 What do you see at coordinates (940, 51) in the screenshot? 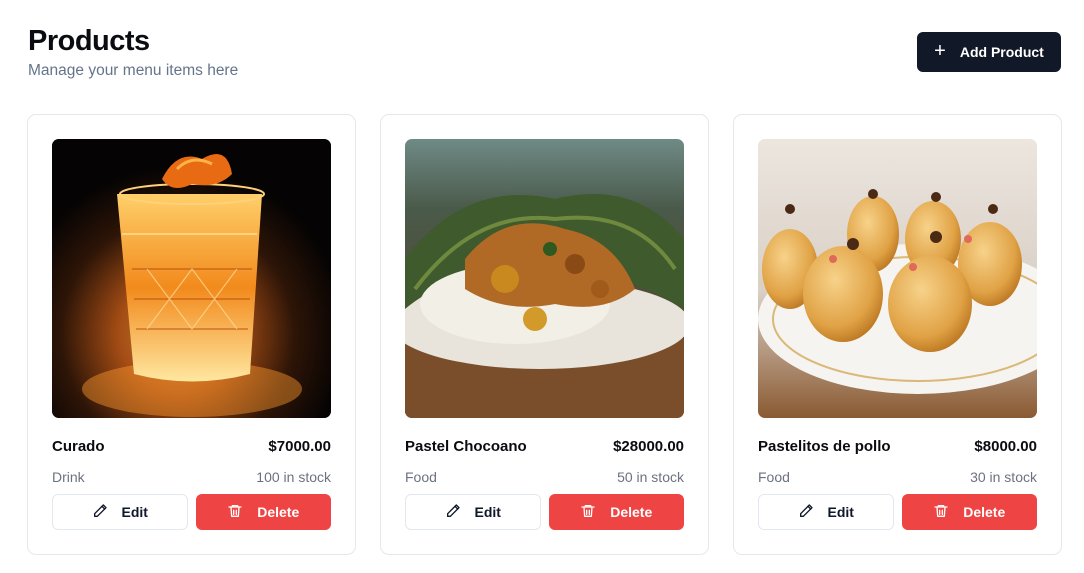
I see `plus-icon: +` at bounding box center [940, 51].